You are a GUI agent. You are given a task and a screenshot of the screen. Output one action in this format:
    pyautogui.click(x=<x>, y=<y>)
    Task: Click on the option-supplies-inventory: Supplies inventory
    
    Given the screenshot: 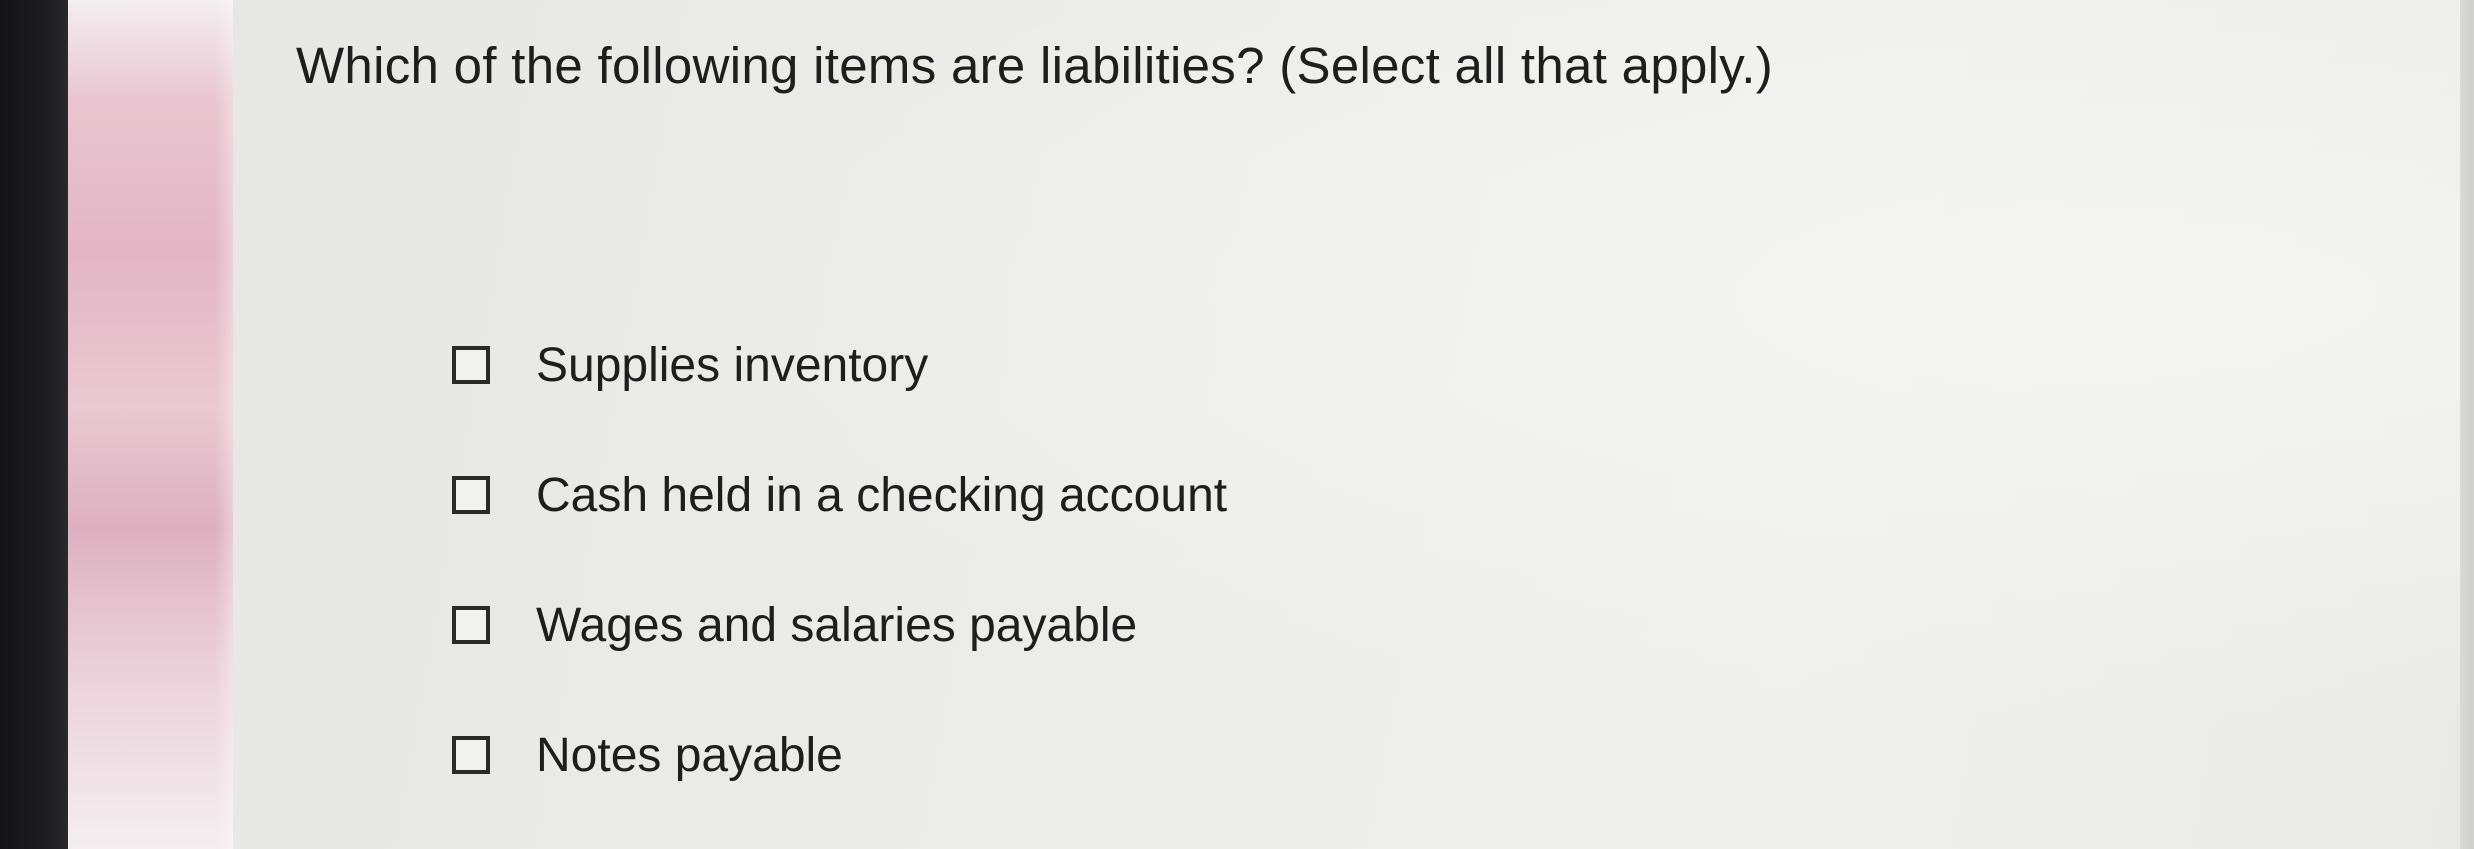 What is the action you would take?
    pyautogui.click(x=839, y=365)
    